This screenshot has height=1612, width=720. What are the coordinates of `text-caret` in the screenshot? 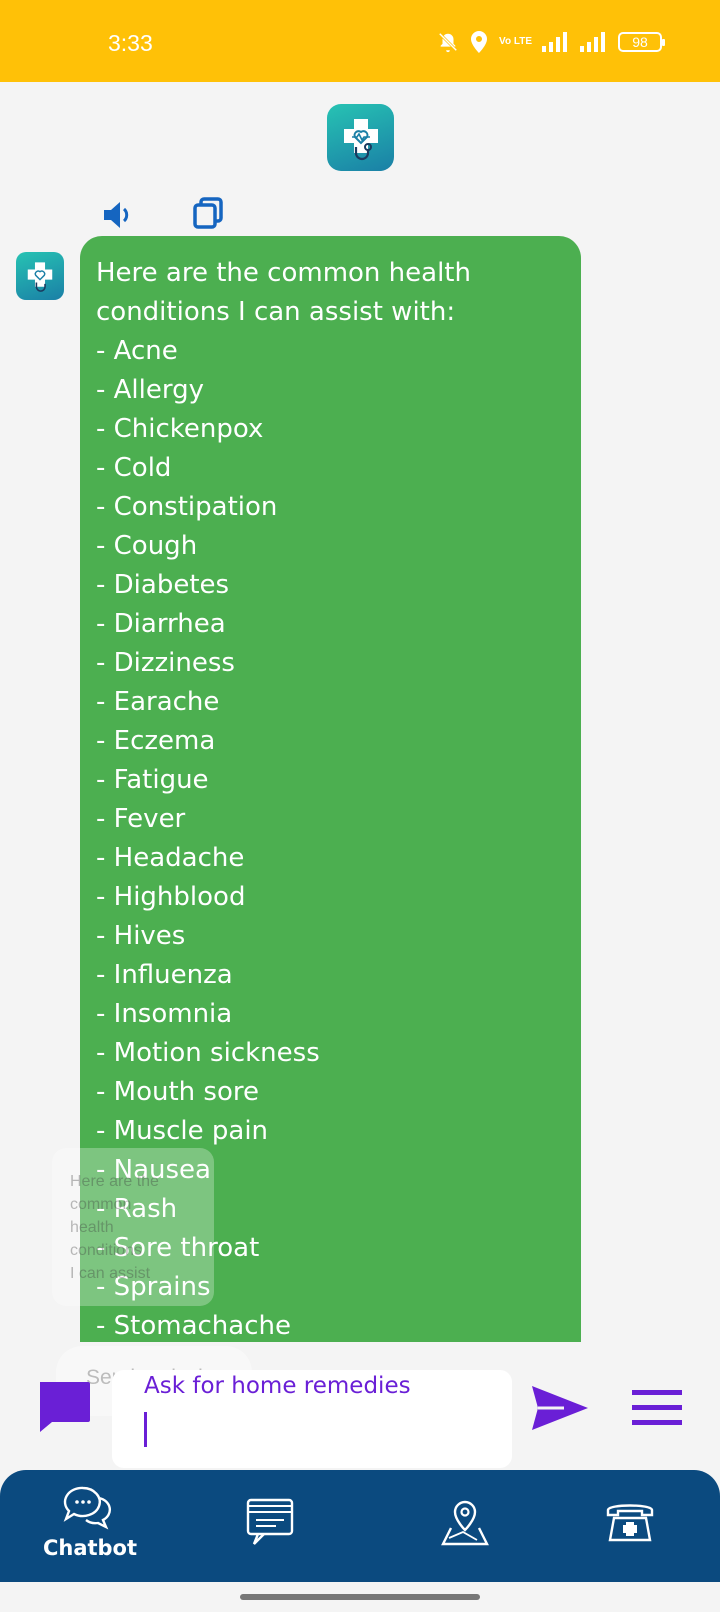 It's located at (145, 1429).